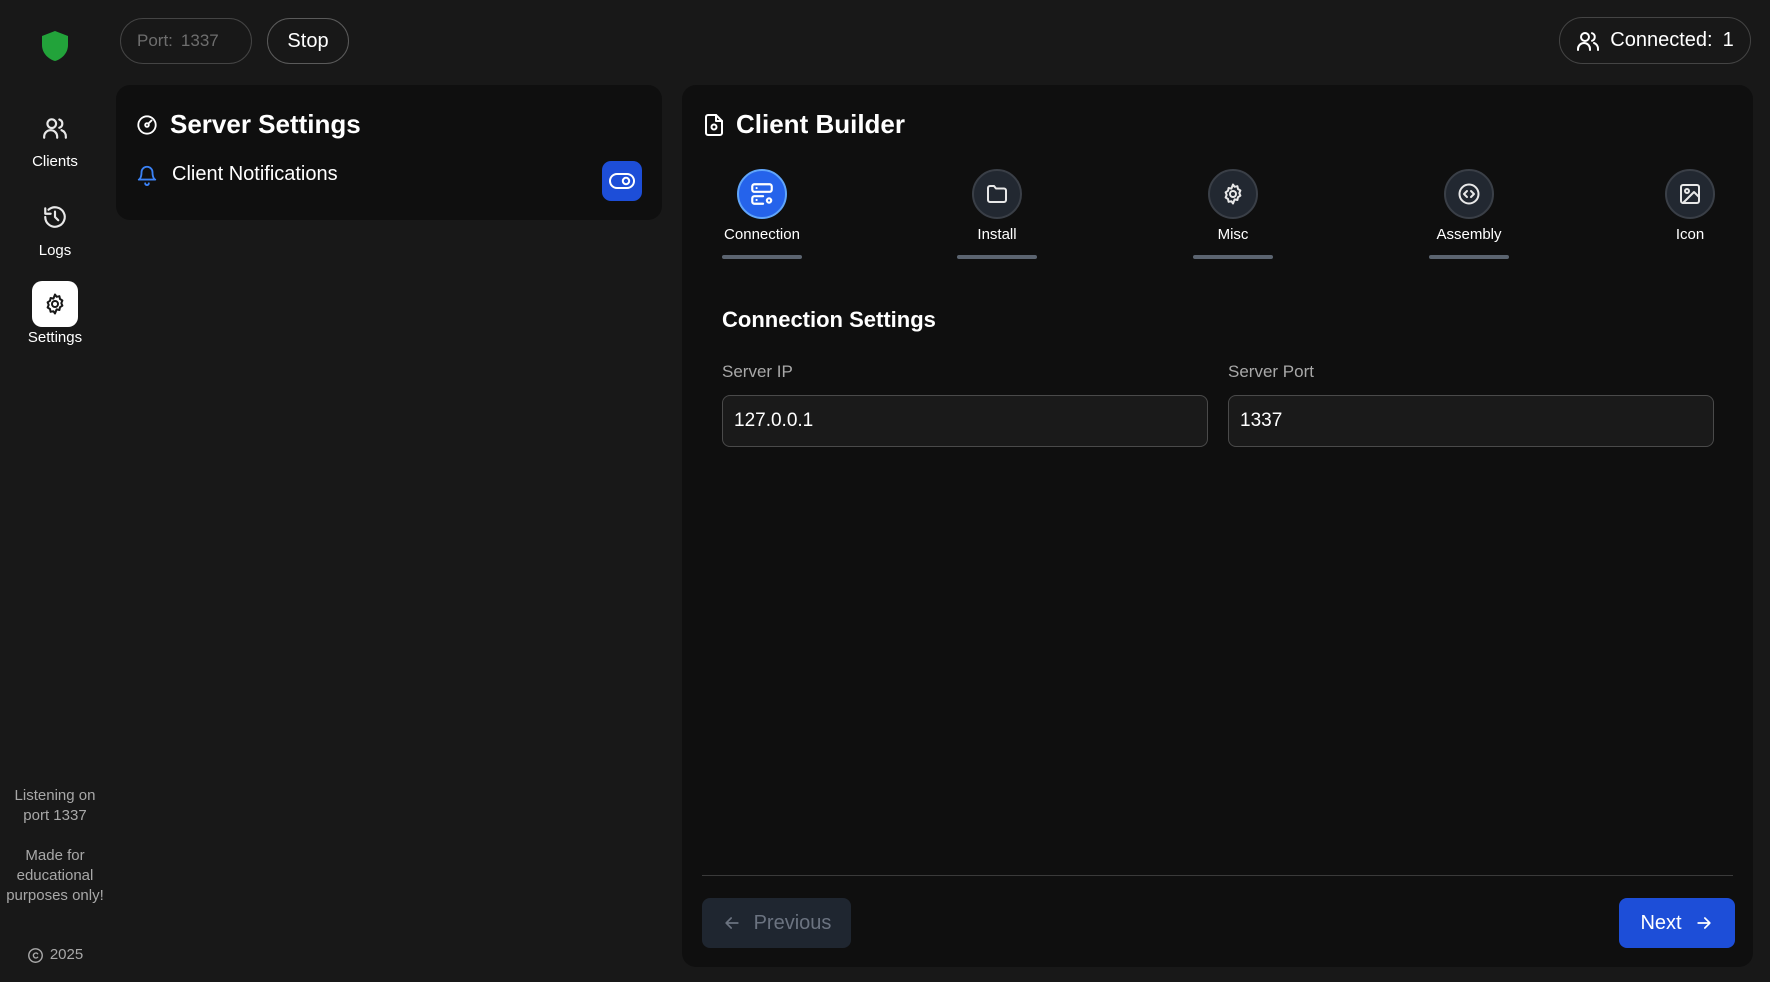  I want to click on port-value: 1337, so click(199, 40).